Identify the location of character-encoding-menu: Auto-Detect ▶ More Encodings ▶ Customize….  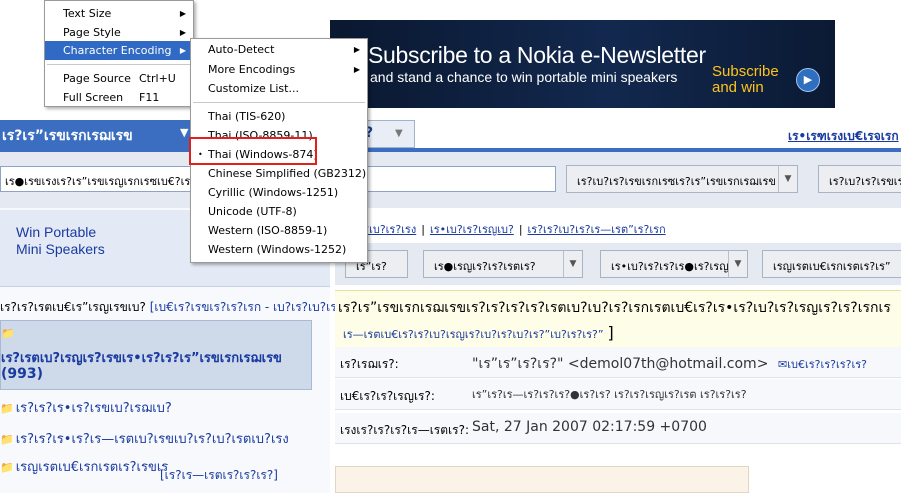
(279, 150).